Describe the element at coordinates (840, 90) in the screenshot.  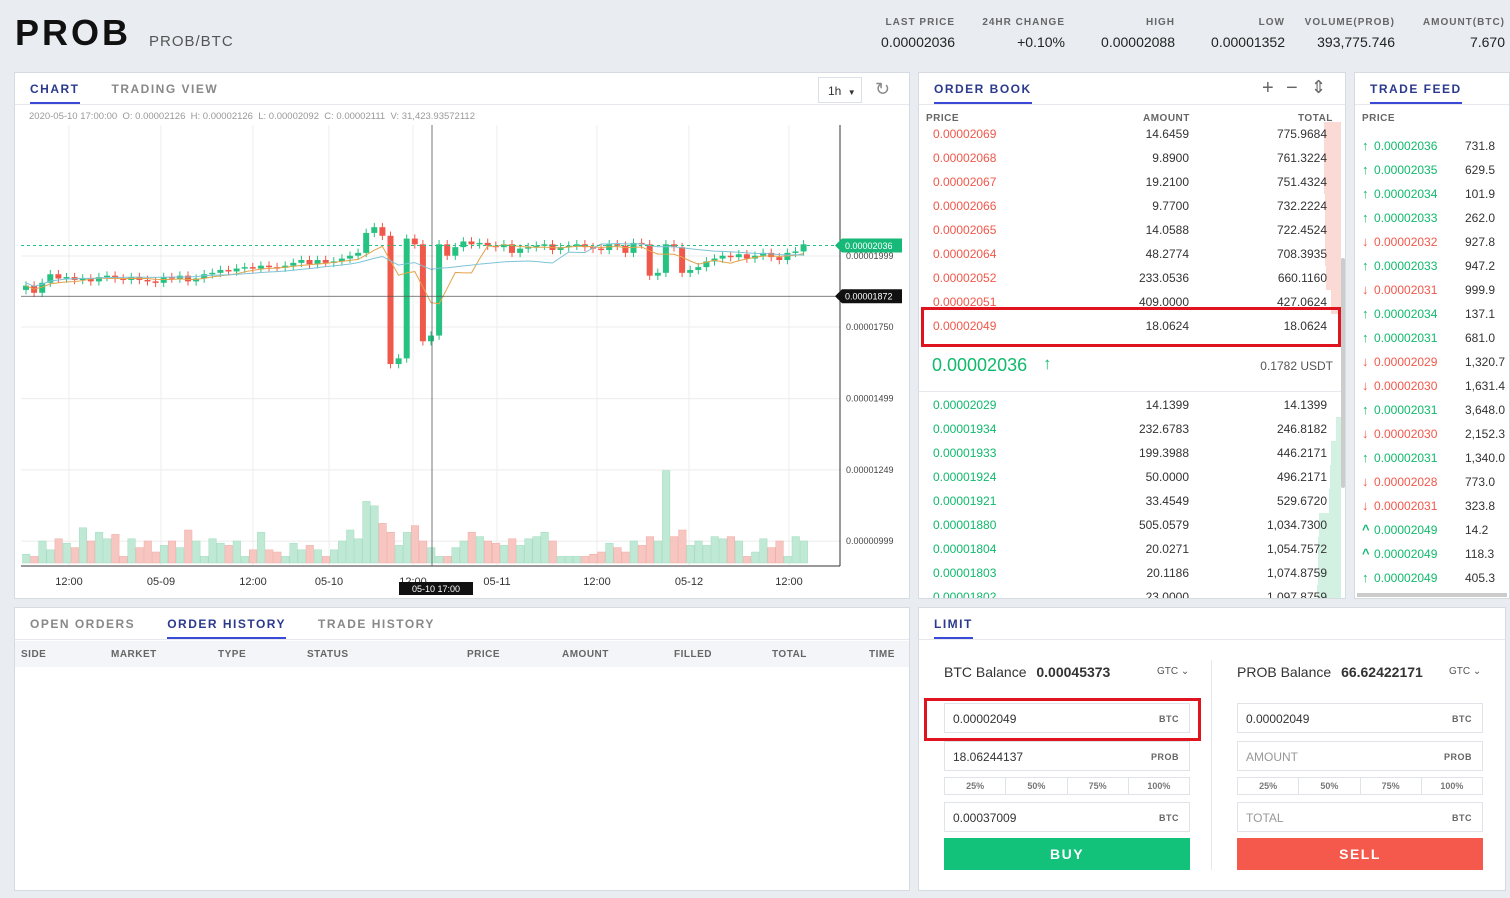
I see `interval-select: 1h ▼` at that location.